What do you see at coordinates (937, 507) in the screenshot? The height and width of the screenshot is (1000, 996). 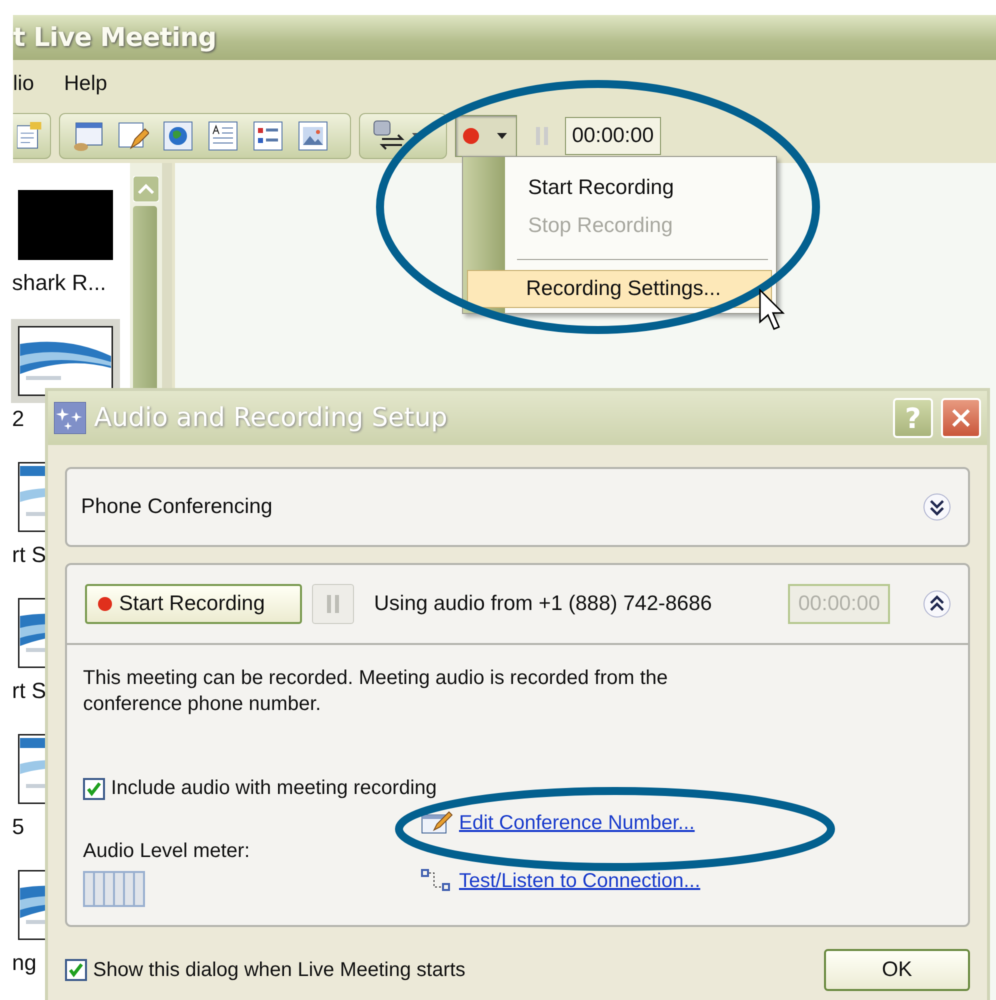 I see `expand-icon` at bounding box center [937, 507].